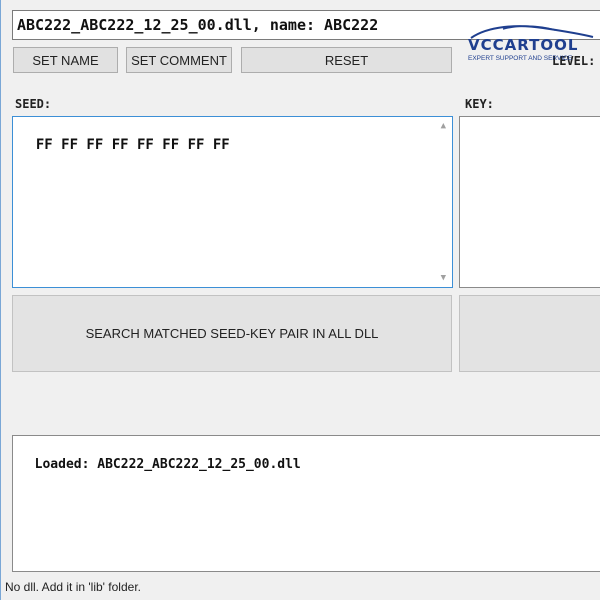  Describe the element at coordinates (132, 145) in the screenshot. I see `seed-value: FF FF FF FF FF FF FF FF` at that location.